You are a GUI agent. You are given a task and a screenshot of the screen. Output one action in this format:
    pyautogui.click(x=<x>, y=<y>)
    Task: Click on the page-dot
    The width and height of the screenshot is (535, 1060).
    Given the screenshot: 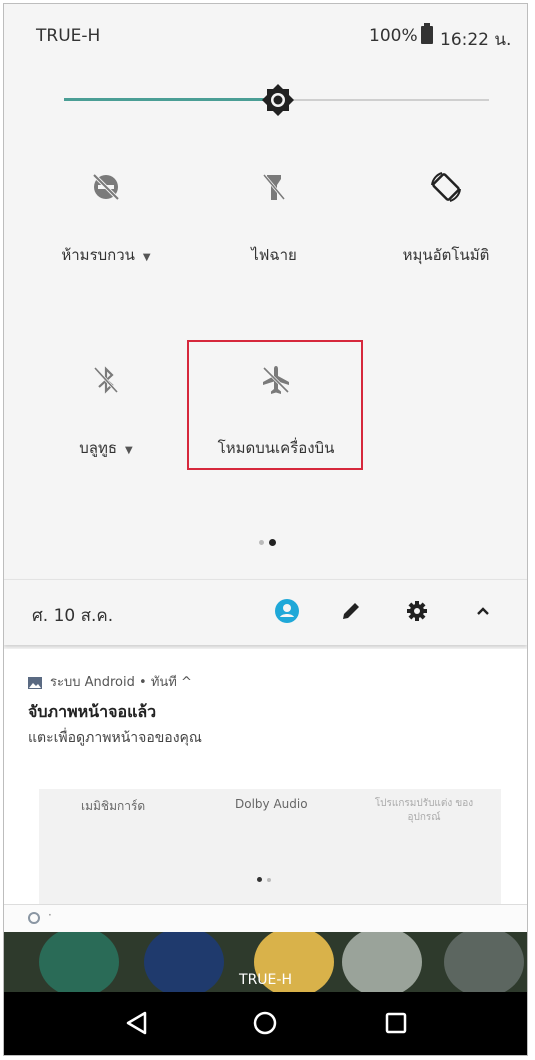 What is the action you would take?
    pyautogui.click(x=261, y=542)
    